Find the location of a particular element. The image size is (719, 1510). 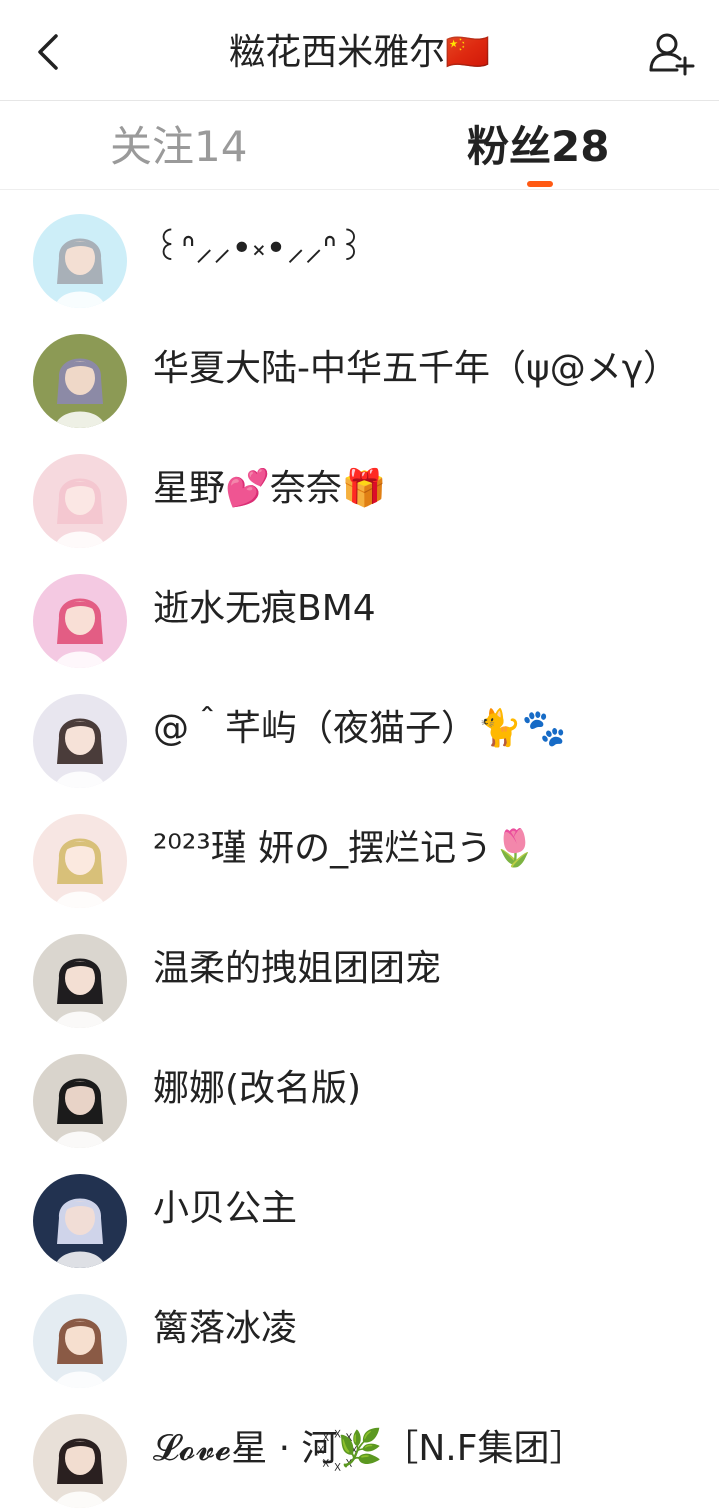

follower-name: 逝水无痕BM4 is located at coordinates (264, 608).